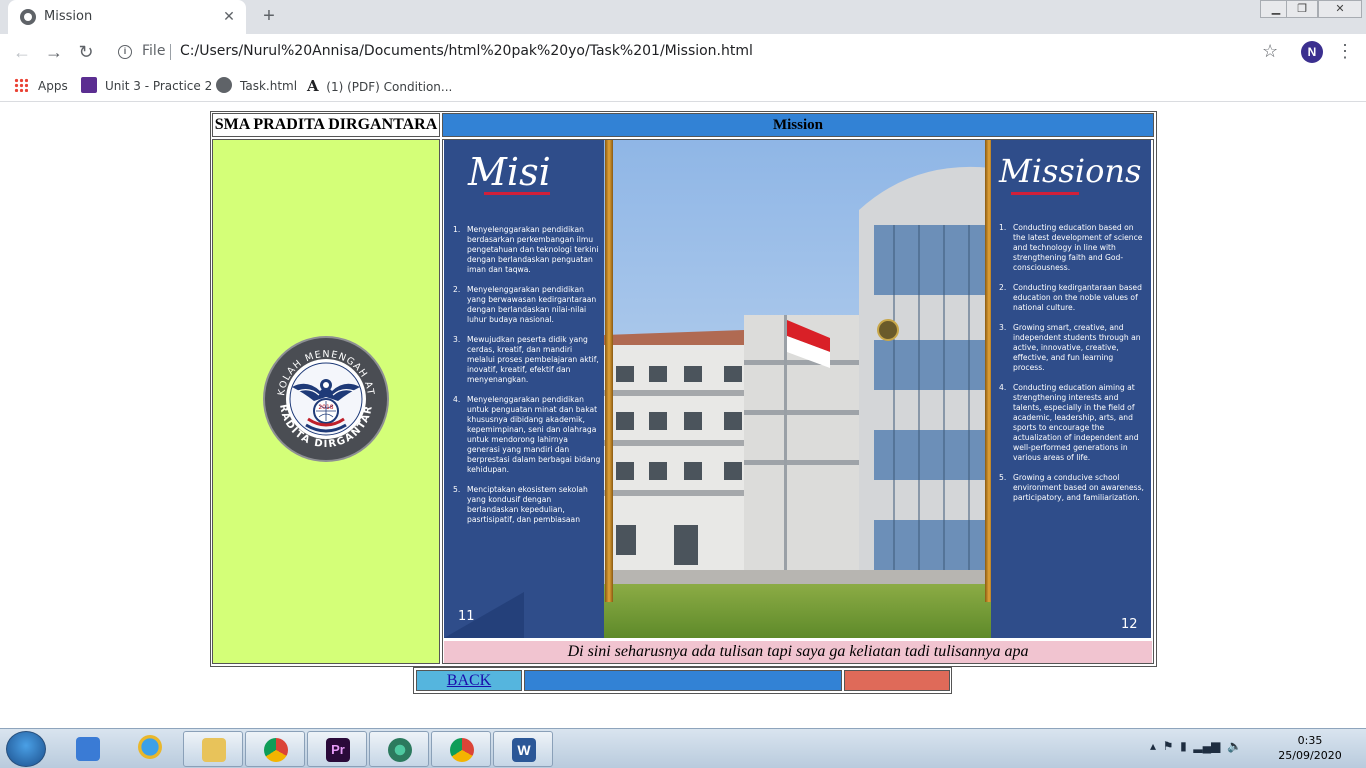 This screenshot has height=768, width=1366. What do you see at coordinates (326, 125) in the screenshot?
I see `school-name: SMA PRADITA DIRGANTARA` at bounding box center [326, 125].